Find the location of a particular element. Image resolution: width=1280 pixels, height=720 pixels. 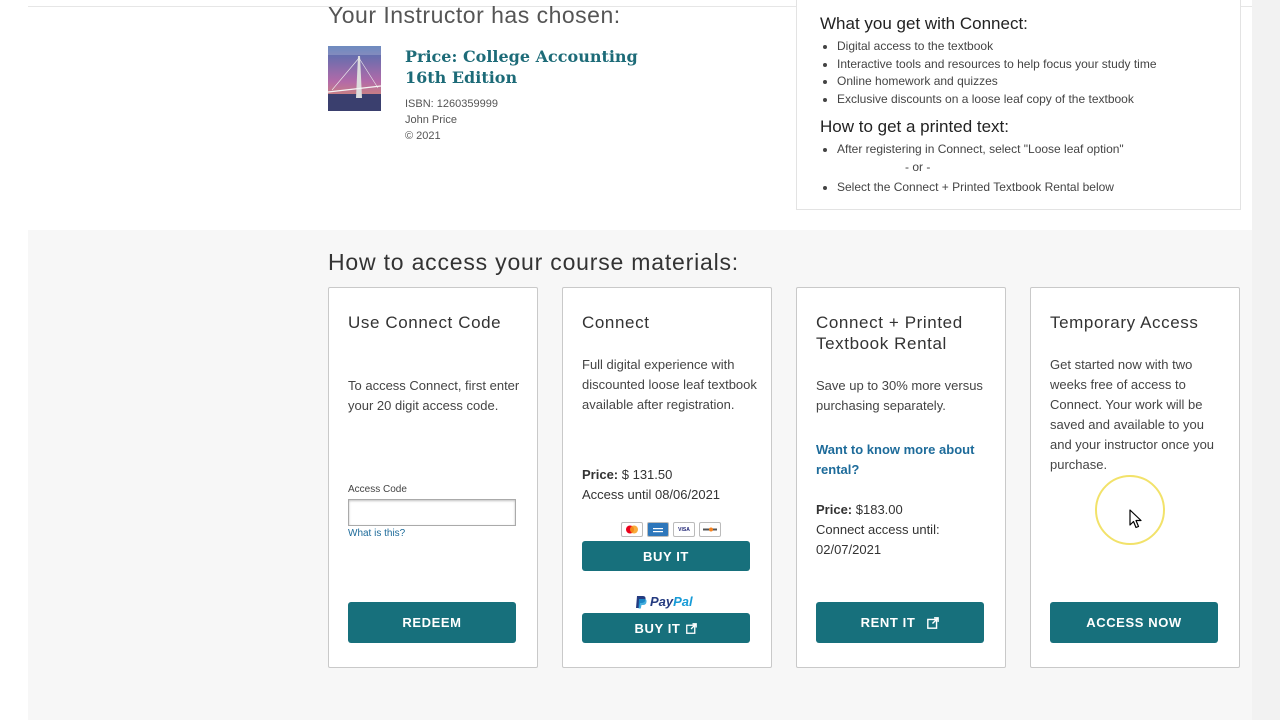

card-title: Connect + Printed Textbook Rental is located at coordinates (889, 333).